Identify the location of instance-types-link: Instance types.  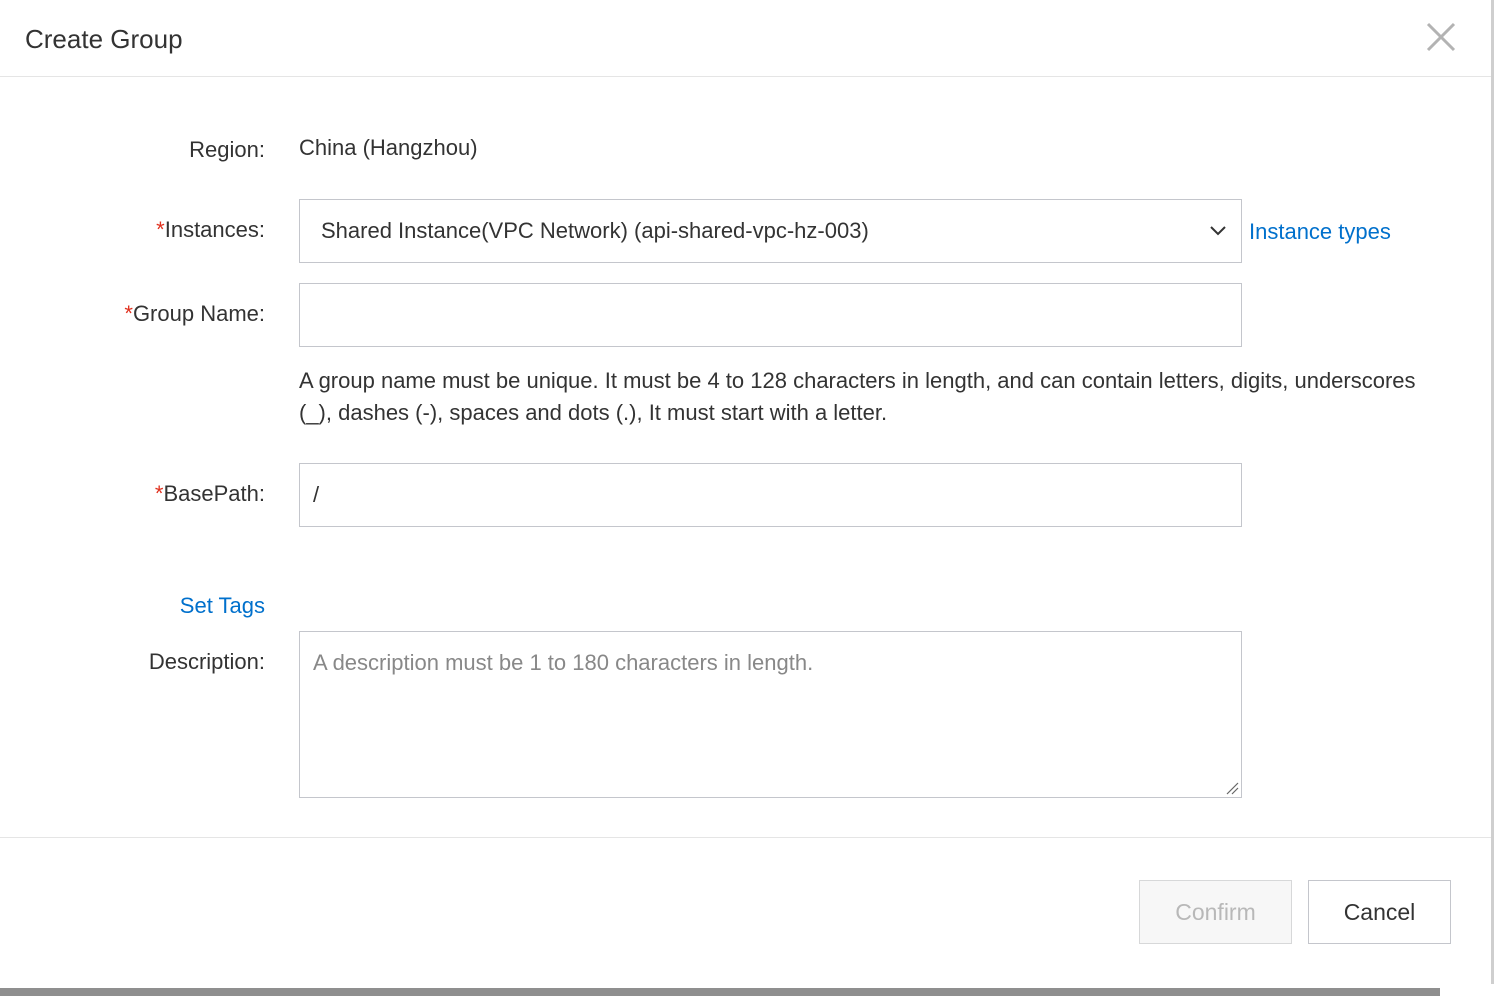
(1320, 232).